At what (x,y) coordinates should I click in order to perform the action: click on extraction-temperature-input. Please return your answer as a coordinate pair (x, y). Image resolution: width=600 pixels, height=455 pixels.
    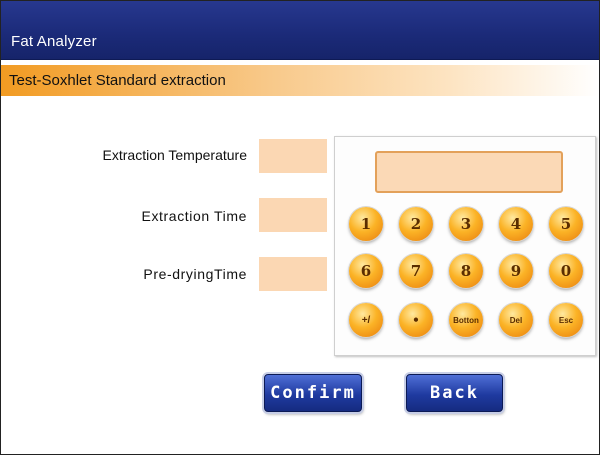
    Looking at the image, I should click on (293, 156).